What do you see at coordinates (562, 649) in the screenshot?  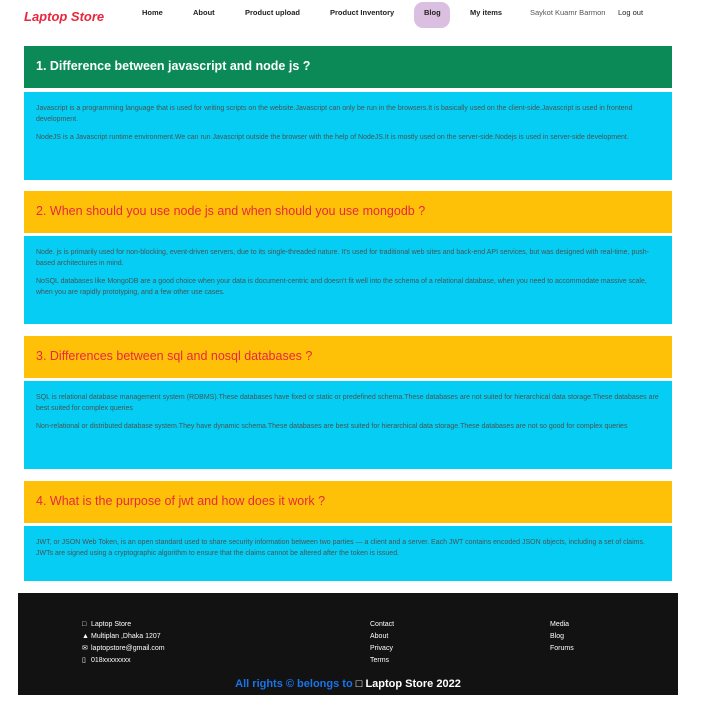 I see `footer-link-forums: Forums` at bounding box center [562, 649].